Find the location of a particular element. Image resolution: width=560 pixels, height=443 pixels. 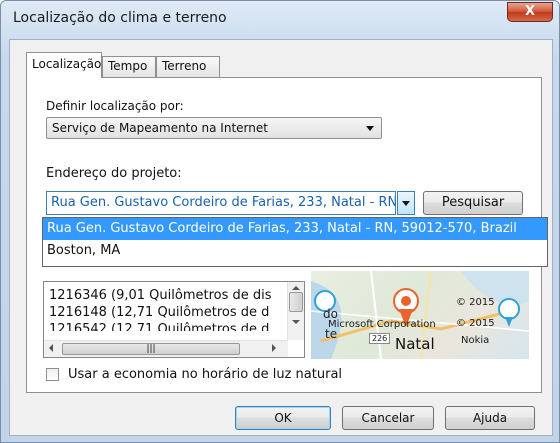

road-number-badge: 226 is located at coordinates (380, 338).